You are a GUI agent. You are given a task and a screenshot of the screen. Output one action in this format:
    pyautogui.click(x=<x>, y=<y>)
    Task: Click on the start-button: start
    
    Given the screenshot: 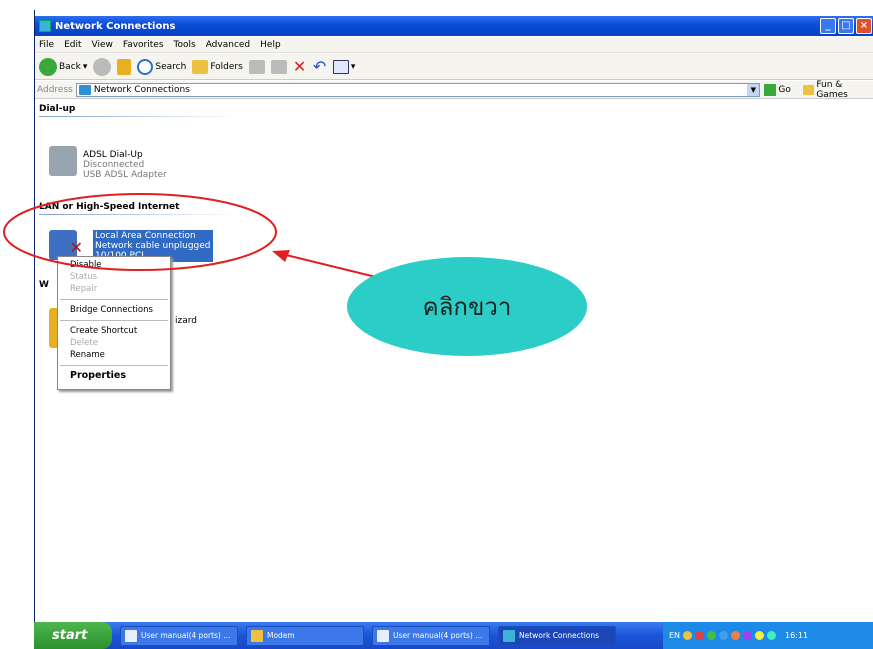 What is the action you would take?
    pyautogui.click(x=73, y=635)
    